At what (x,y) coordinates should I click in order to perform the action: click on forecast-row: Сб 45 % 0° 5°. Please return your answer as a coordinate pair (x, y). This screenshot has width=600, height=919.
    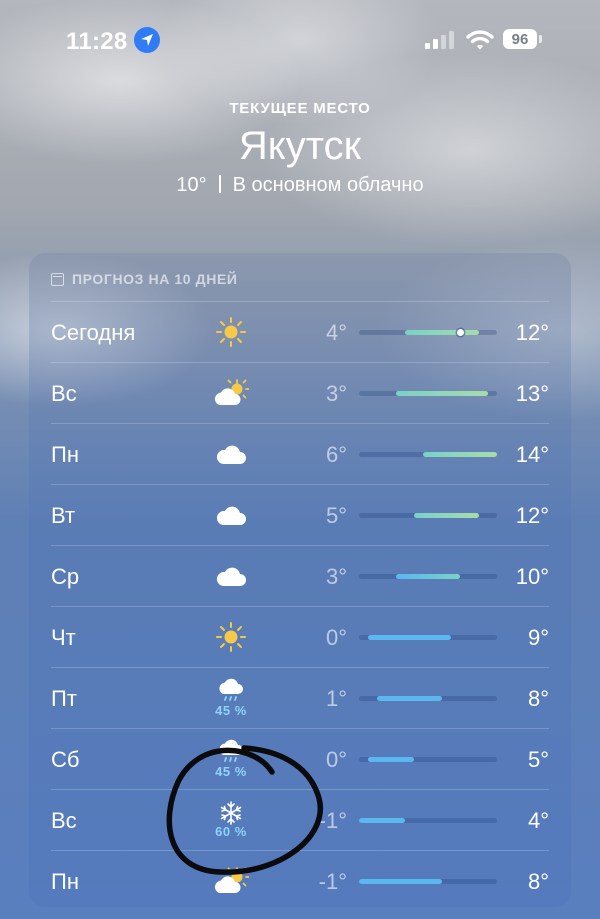
    Looking at the image, I should click on (300, 758).